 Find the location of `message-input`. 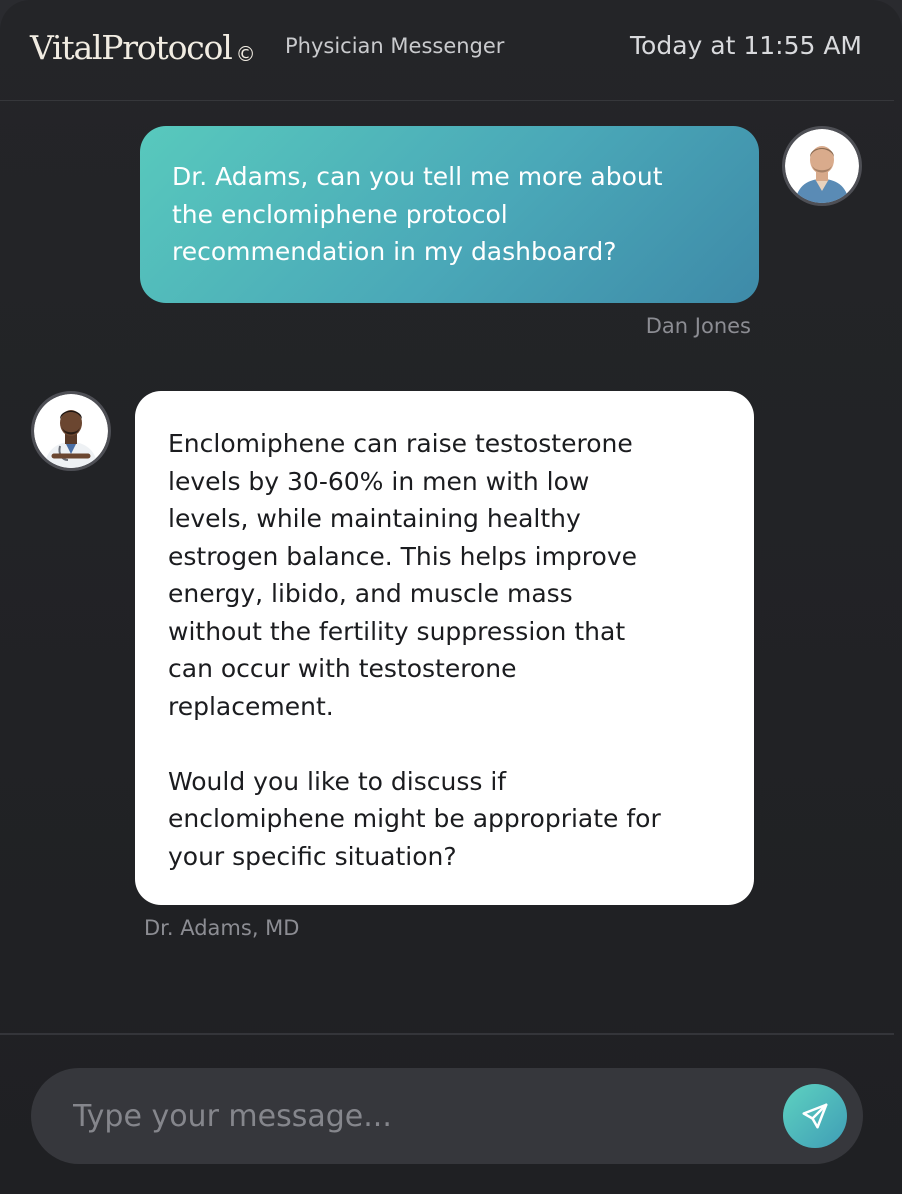

message-input is located at coordinates (421, 1116).